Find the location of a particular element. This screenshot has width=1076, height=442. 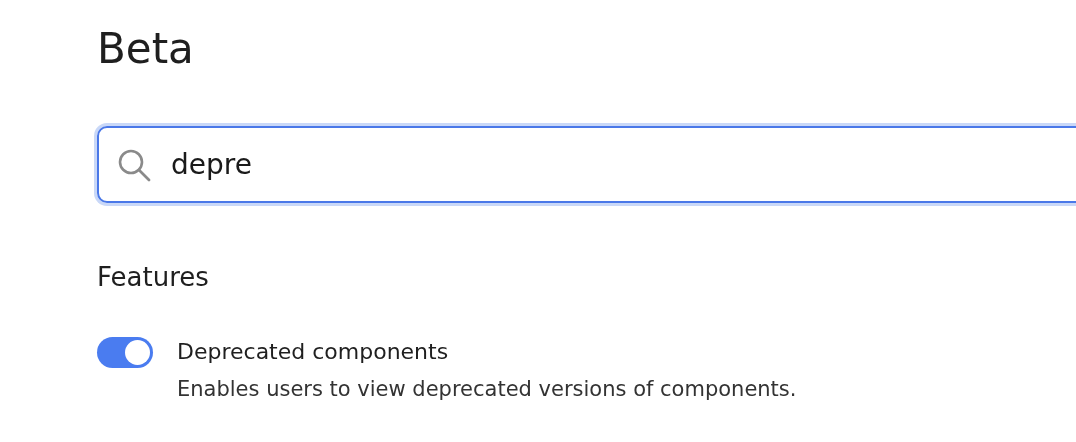

feature-description: Enables users to view deprecated versions of components. is located at coordinates (487, 389).